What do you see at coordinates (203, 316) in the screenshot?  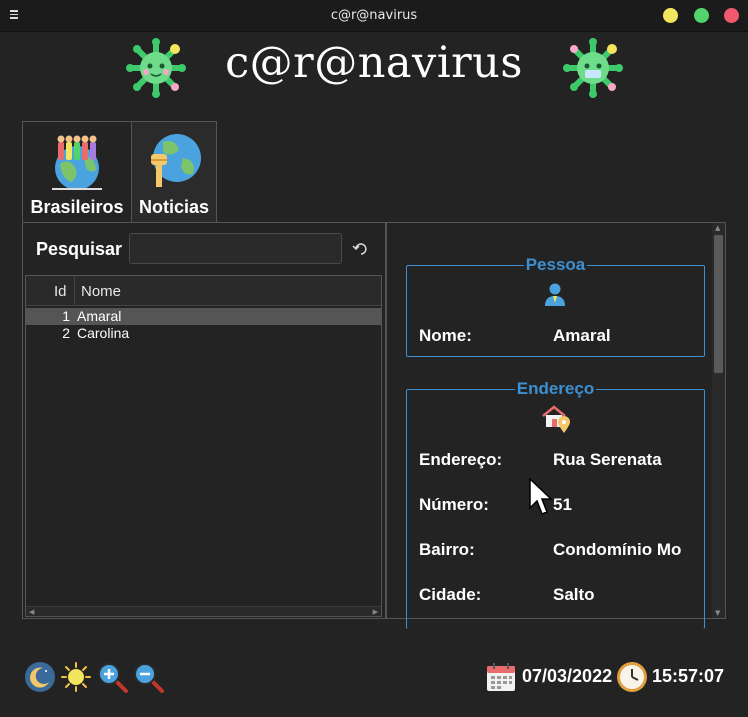 I see `table-row: 1 Amaral` at bounding box center [203, 316].